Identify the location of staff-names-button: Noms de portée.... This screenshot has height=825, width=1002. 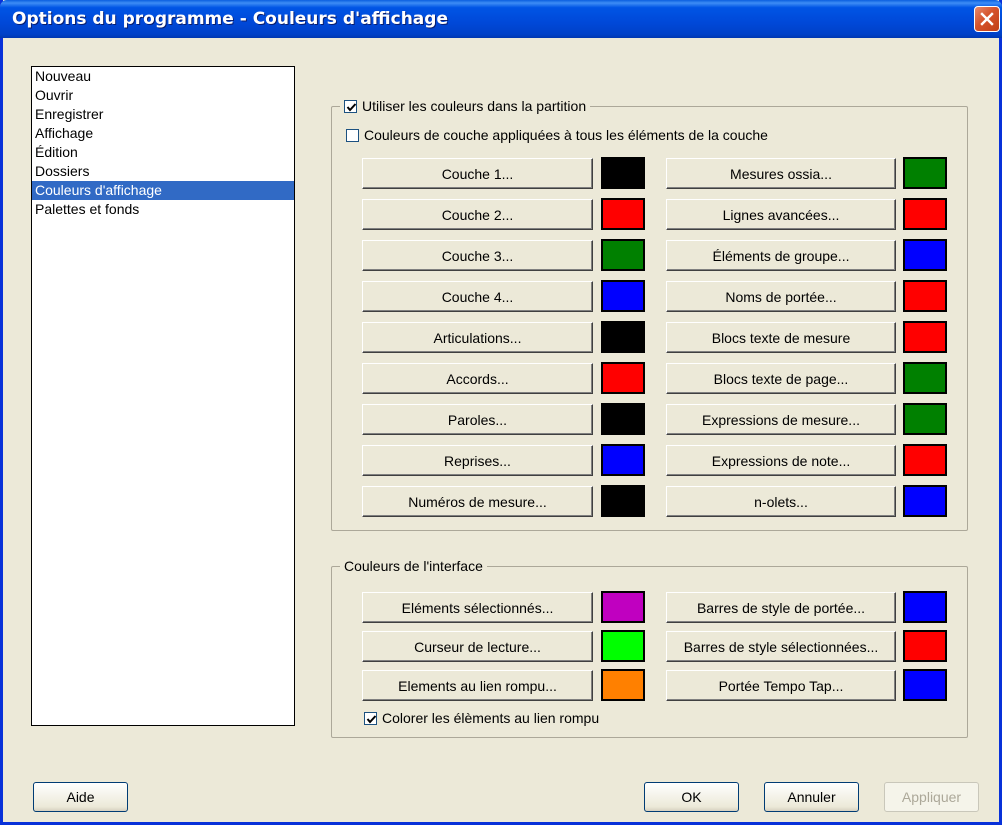
(781, 296).